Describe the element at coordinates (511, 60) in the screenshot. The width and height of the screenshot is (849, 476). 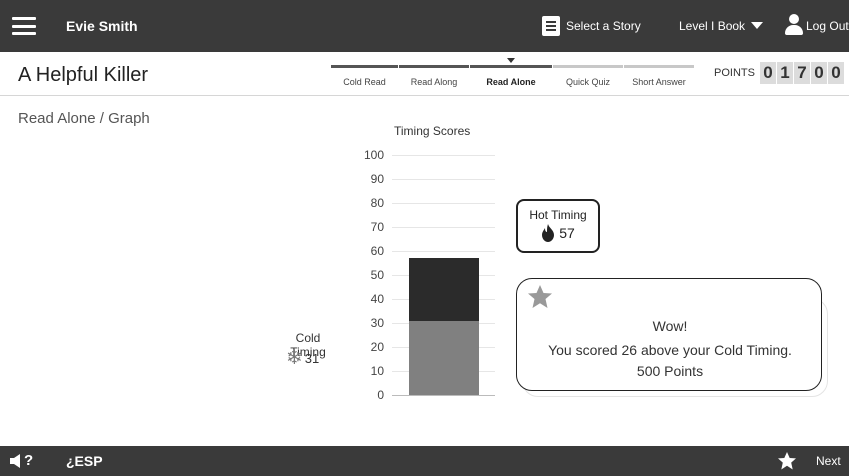
I see `current-step-pointer-icon` at that location.